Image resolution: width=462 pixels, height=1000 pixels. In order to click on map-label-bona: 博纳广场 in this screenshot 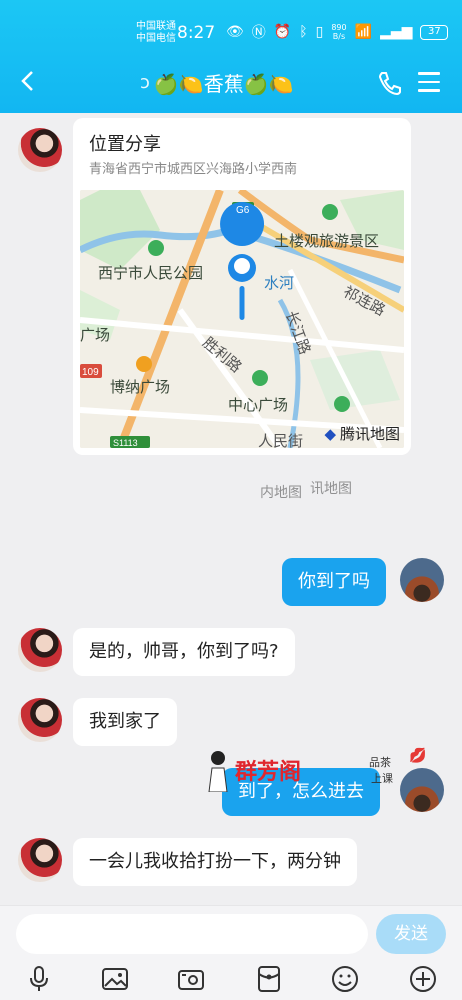, I will do `click(140, 387)`.